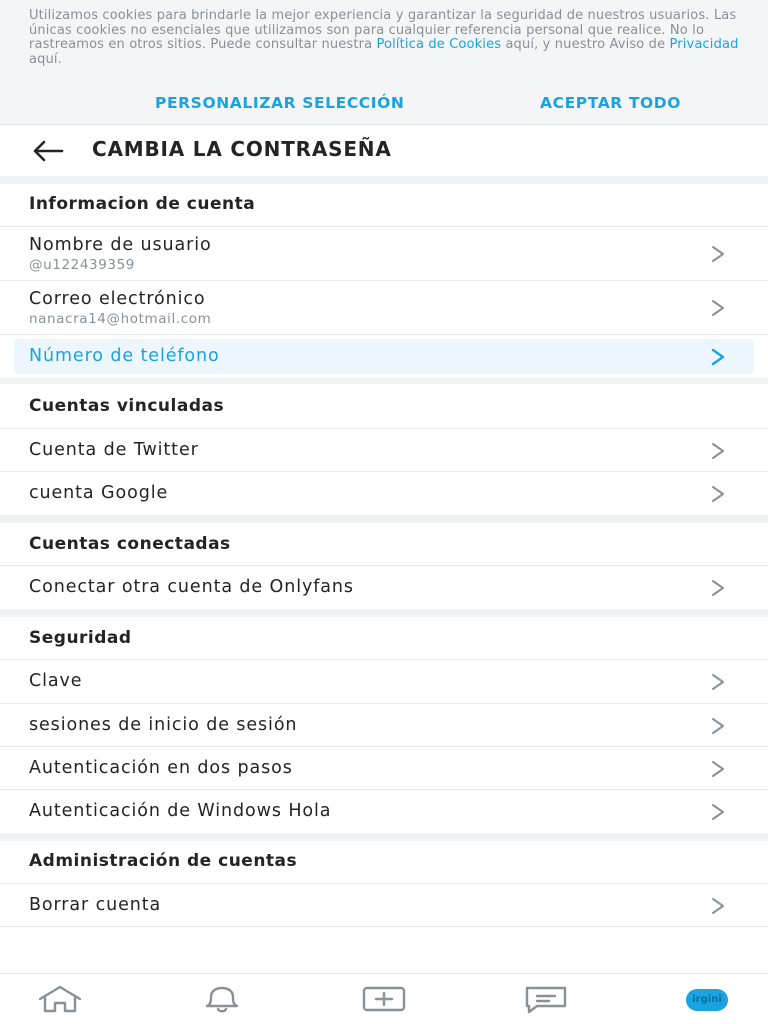  I want to click on username-value: @u122439359, so click(82, 265).